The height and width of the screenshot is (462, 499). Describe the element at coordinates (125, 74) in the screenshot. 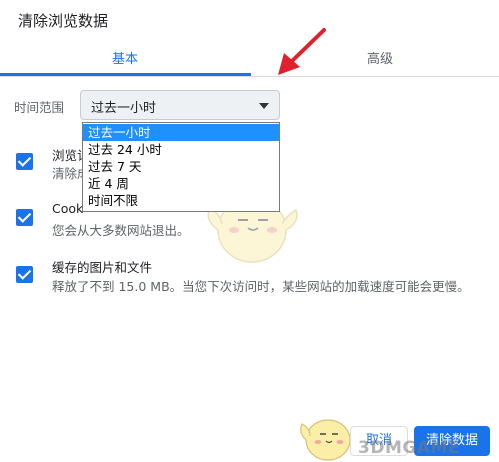

I see `active-tab-indicator` at that location.